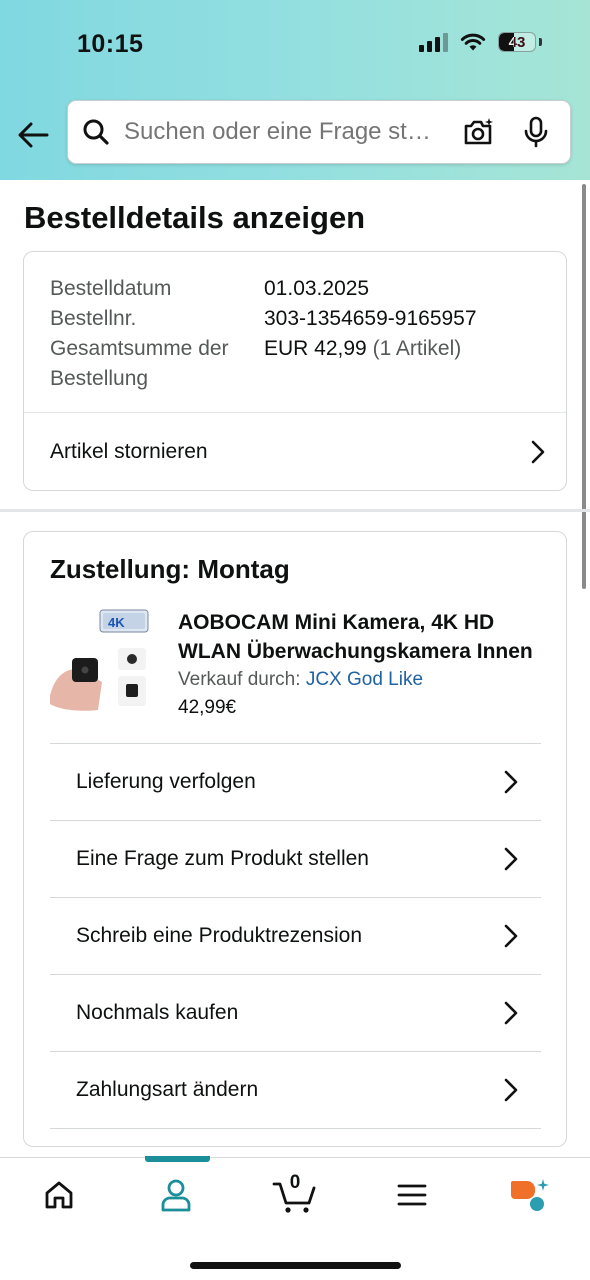 Image resolution: width=590 pixels, height=1280 pixels. Describe the element at coordinates (177, 1159) in the screenshot. I see `active-tab-indicator` at that location.